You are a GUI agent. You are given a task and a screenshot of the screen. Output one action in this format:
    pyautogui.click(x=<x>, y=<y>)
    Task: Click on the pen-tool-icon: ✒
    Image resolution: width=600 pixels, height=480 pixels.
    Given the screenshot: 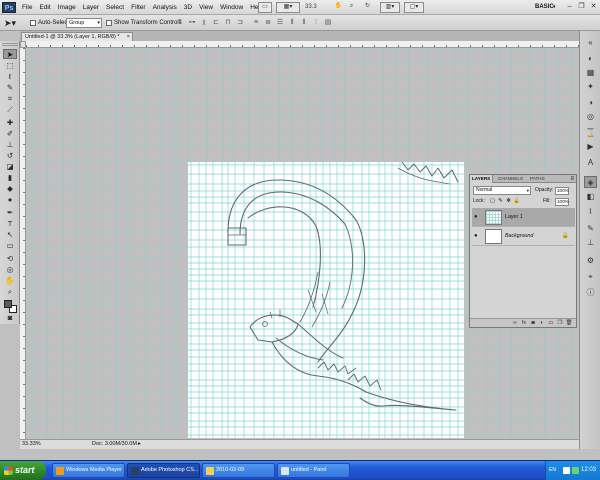 What is the action you would take?
    pyautogui.click(x=10, y=213)
    